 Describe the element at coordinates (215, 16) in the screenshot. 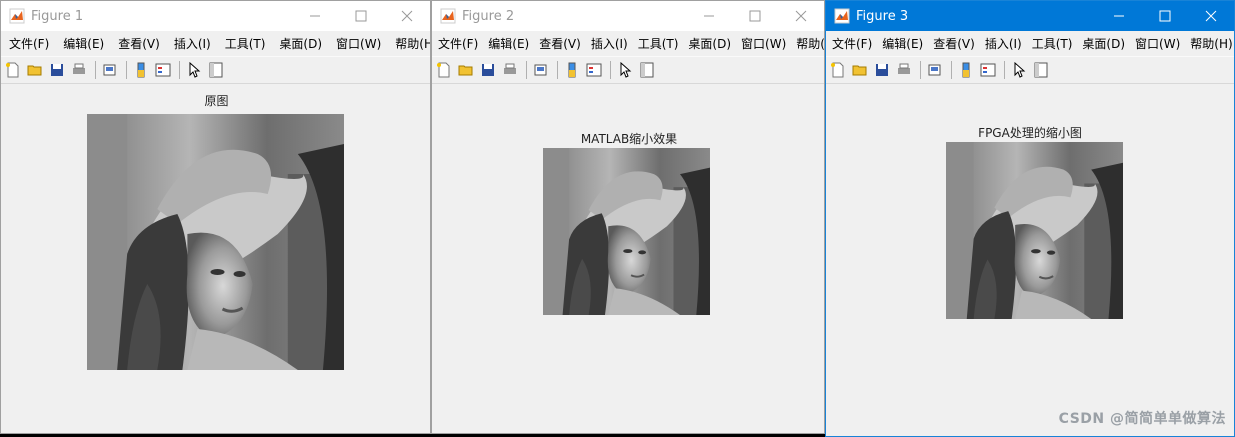

I see `title-bar: Figure 1` at that location.